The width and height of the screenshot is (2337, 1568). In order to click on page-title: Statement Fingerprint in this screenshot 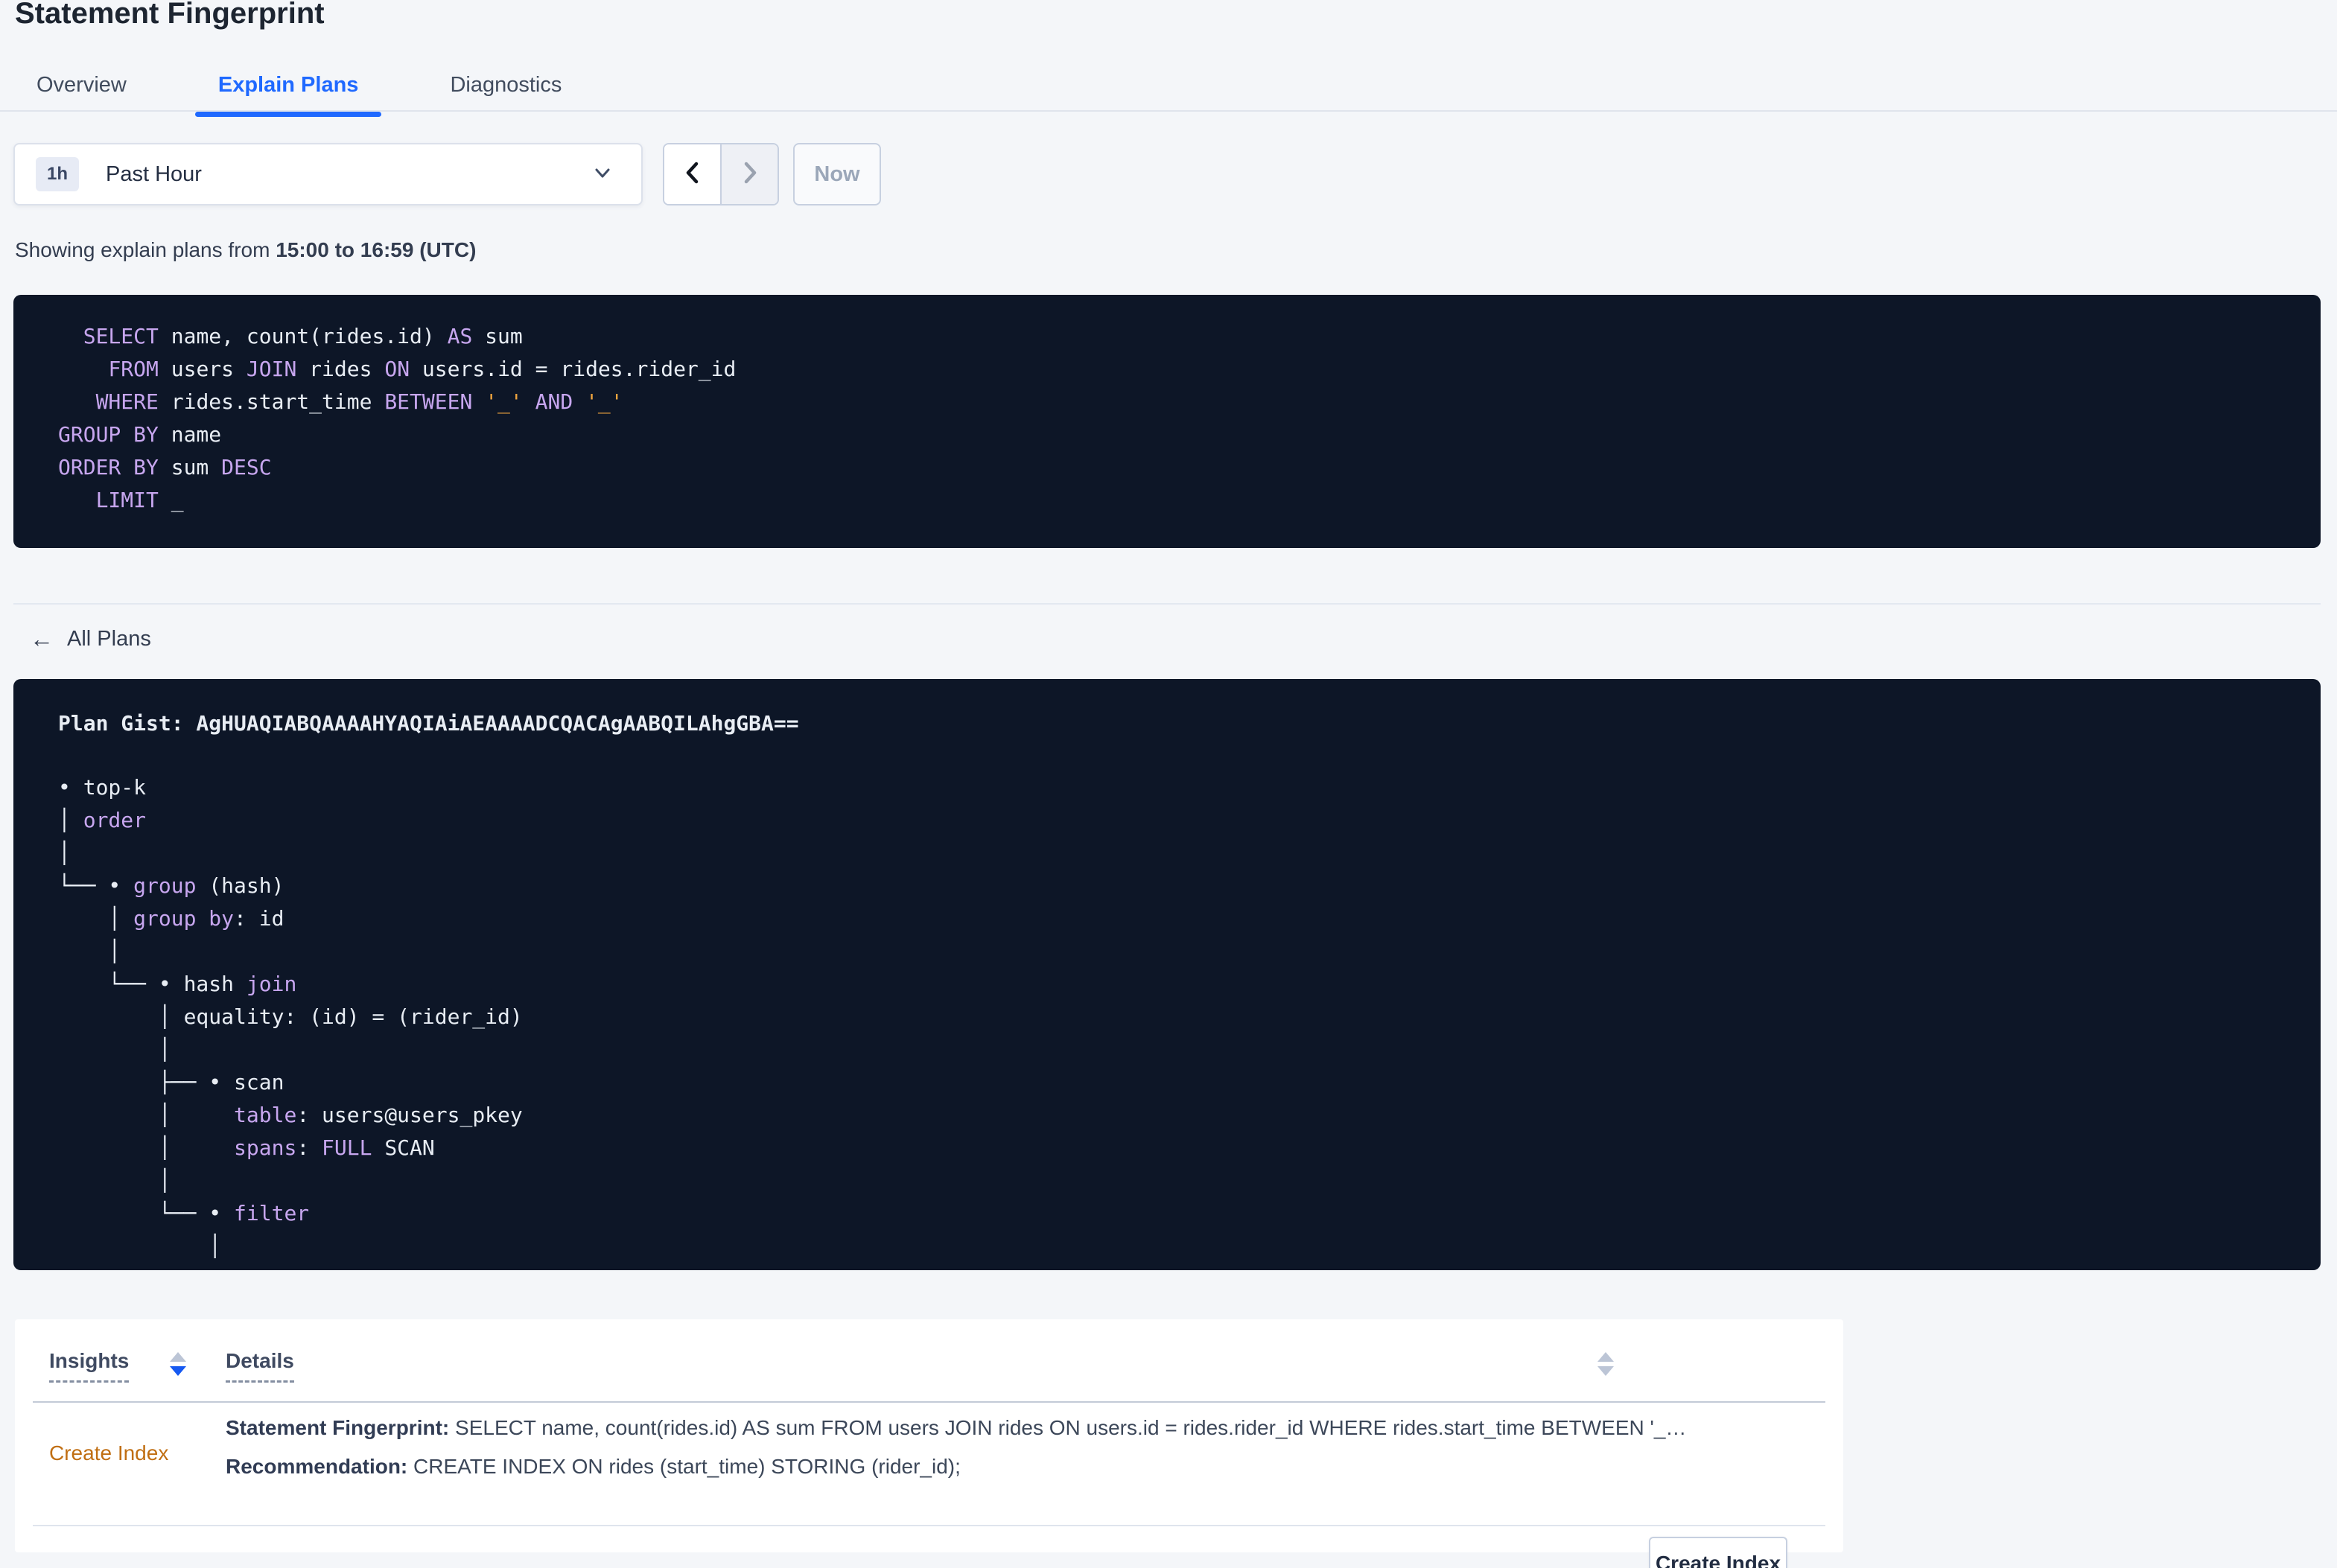, I will do `click(170, 15)`.